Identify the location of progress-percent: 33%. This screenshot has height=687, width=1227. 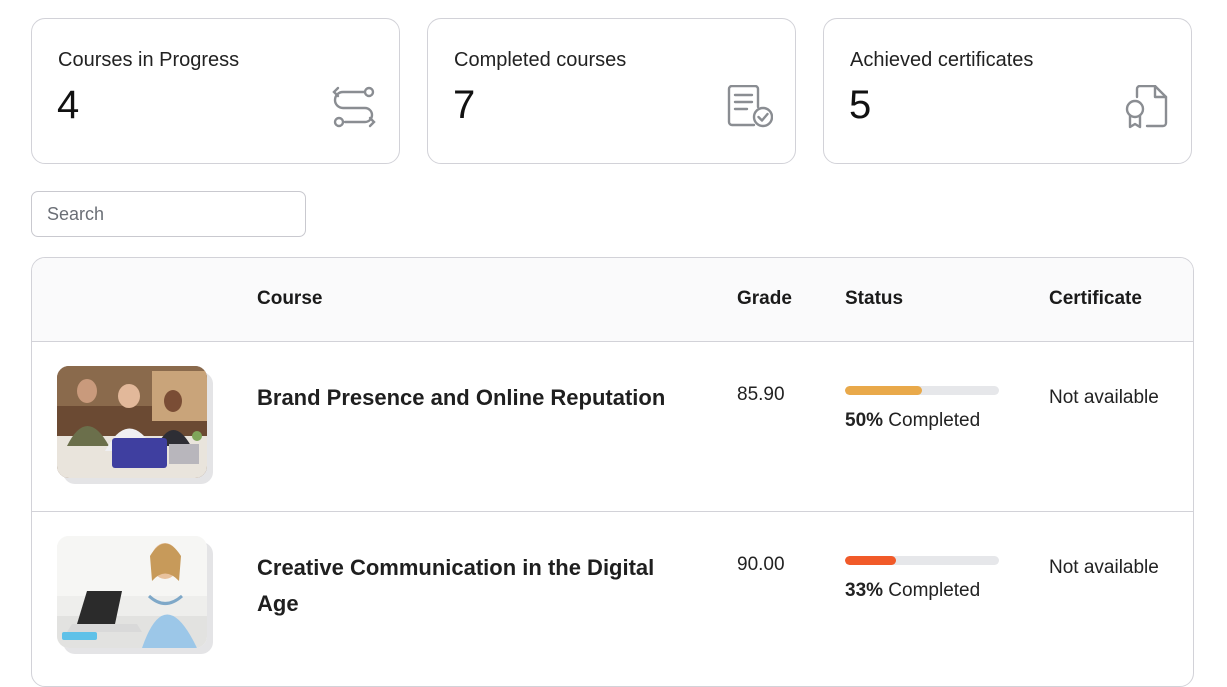
(864, 590).